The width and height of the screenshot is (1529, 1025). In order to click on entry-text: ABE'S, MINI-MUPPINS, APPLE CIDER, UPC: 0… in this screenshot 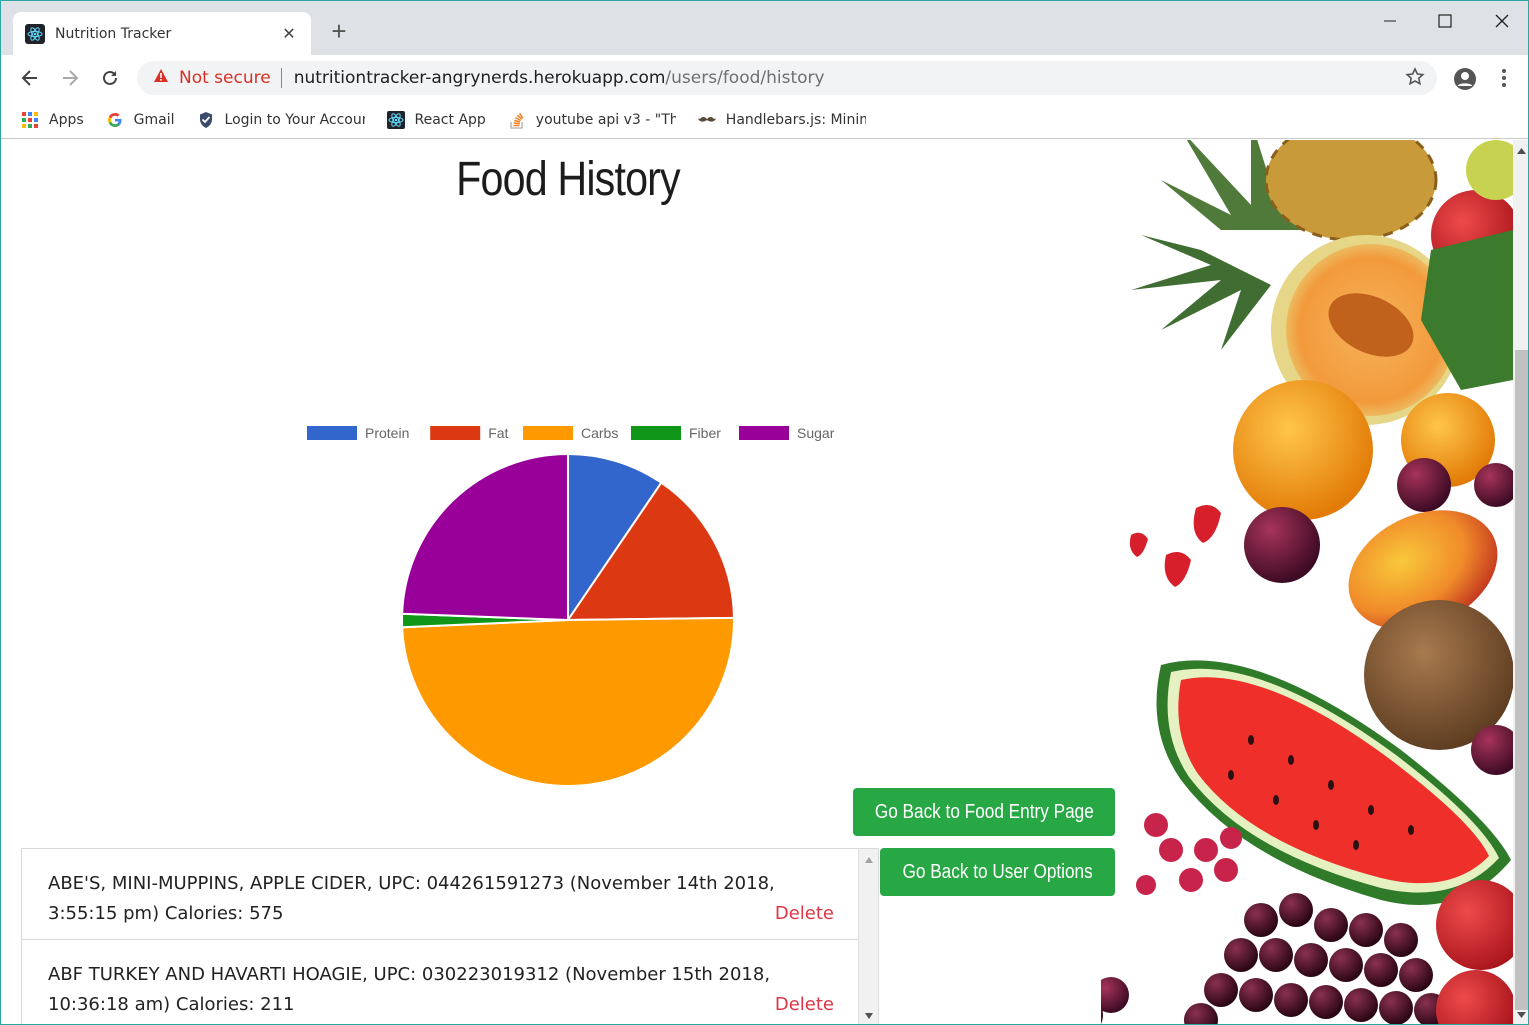, I will do `click(411, 898)`.